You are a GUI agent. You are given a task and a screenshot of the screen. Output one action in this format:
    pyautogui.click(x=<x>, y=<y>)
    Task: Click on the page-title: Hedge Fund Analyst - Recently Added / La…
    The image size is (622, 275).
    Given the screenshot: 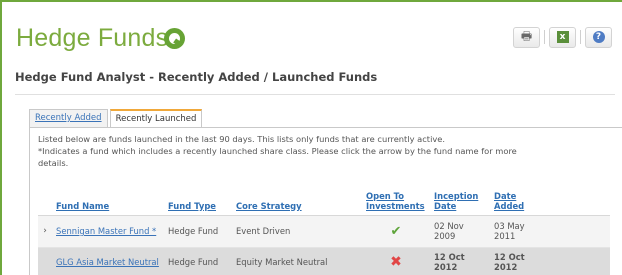 What is the action you would take?
    pyautogui.click(x=196, y=77)
    